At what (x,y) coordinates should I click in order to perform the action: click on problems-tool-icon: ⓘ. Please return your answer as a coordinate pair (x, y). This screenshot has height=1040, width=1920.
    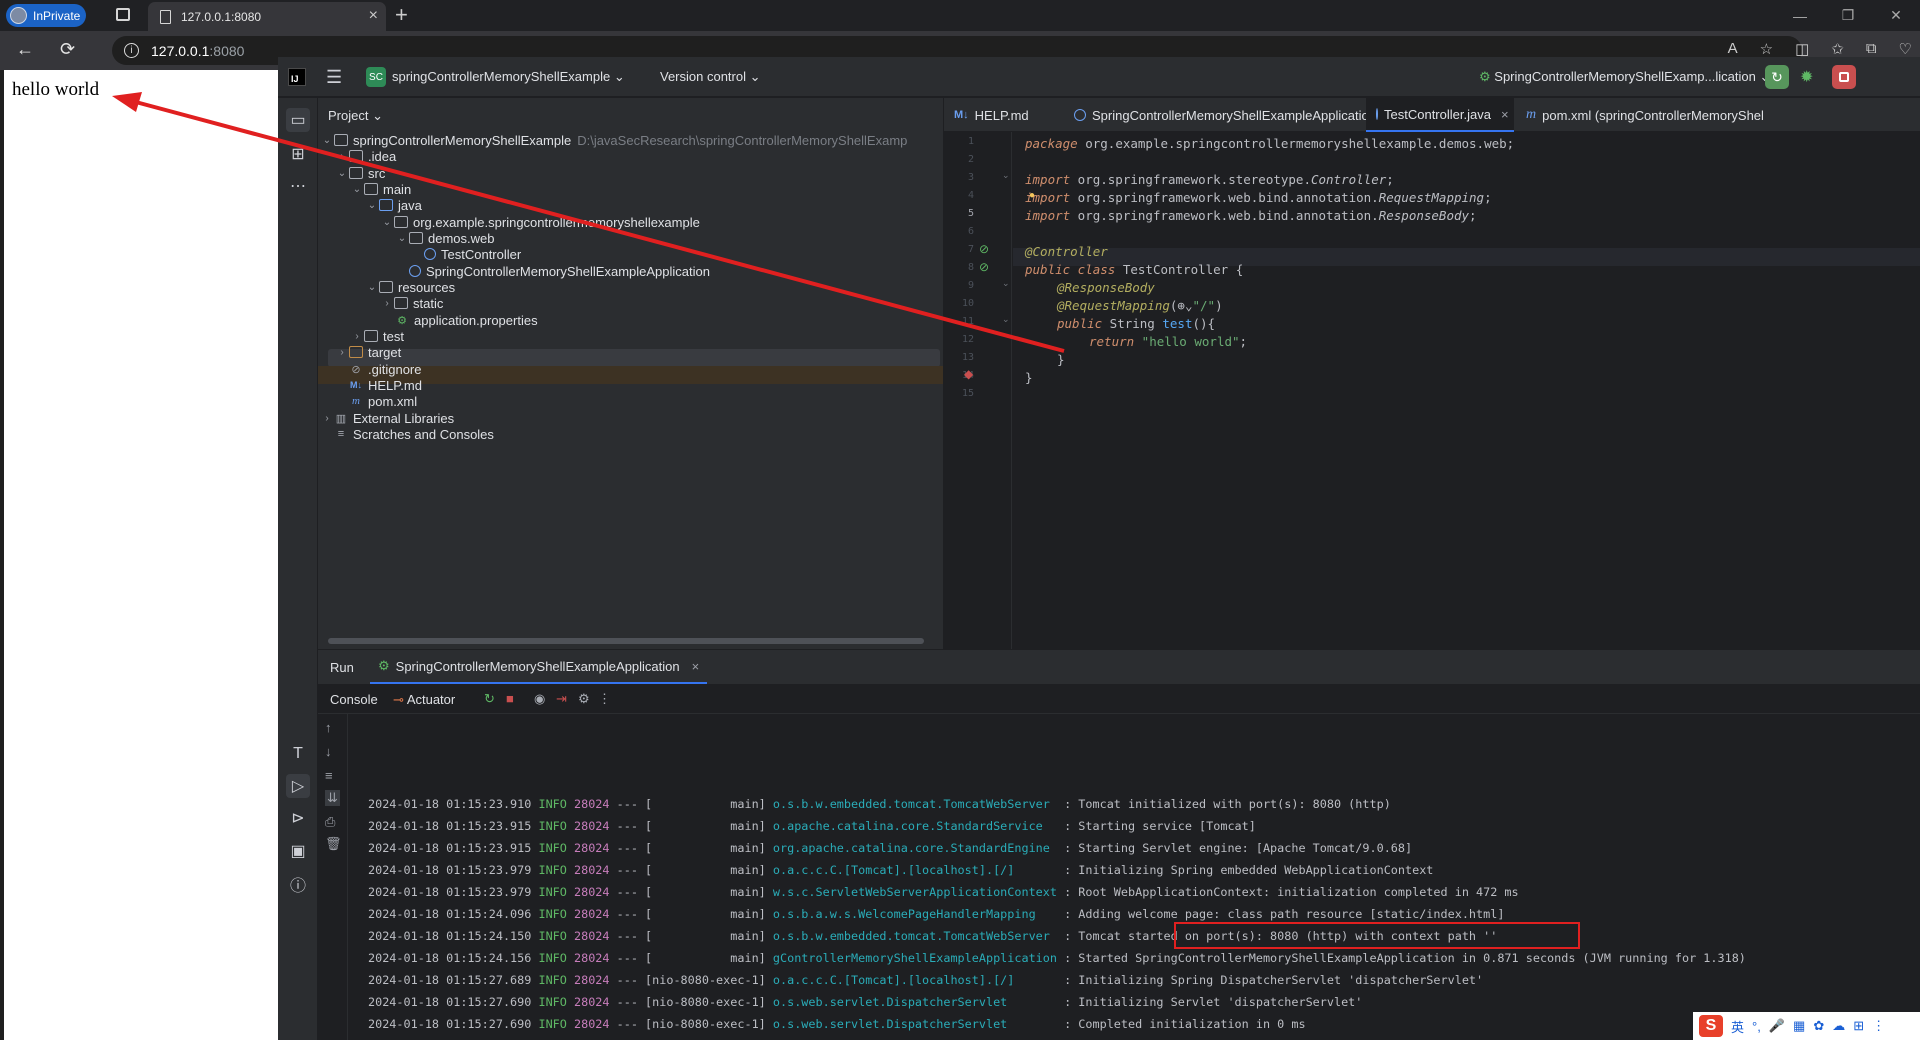
    Looking at the image, I should click on (298, 884).